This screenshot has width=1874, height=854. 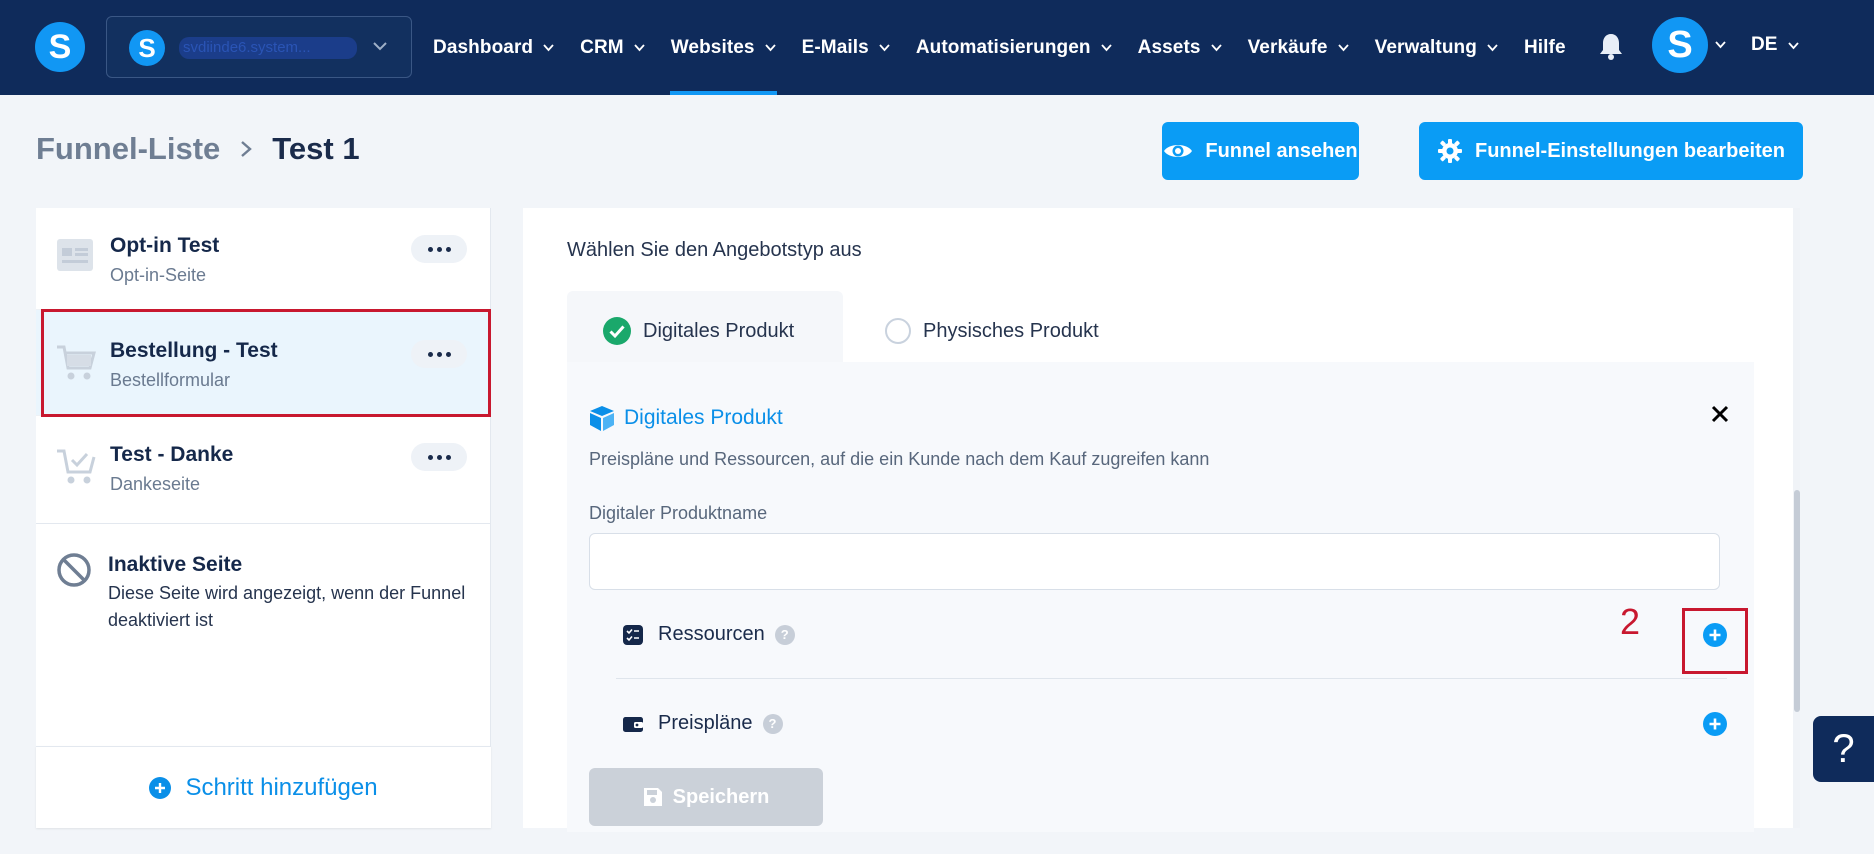 I want to click on view-funnel-label: Funnel ansehen, so click(x=1281, y=150).